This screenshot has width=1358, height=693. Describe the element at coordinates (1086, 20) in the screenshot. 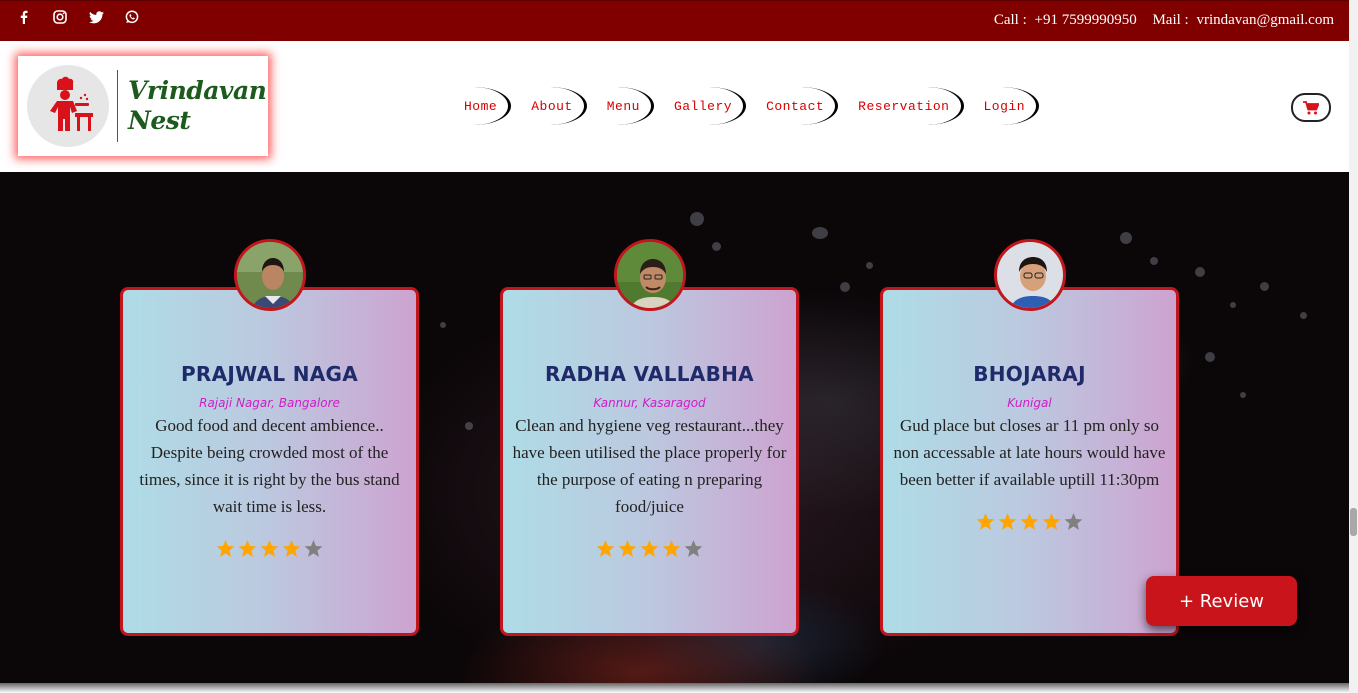

I see `phone-number: +91 7599990950` at that location.